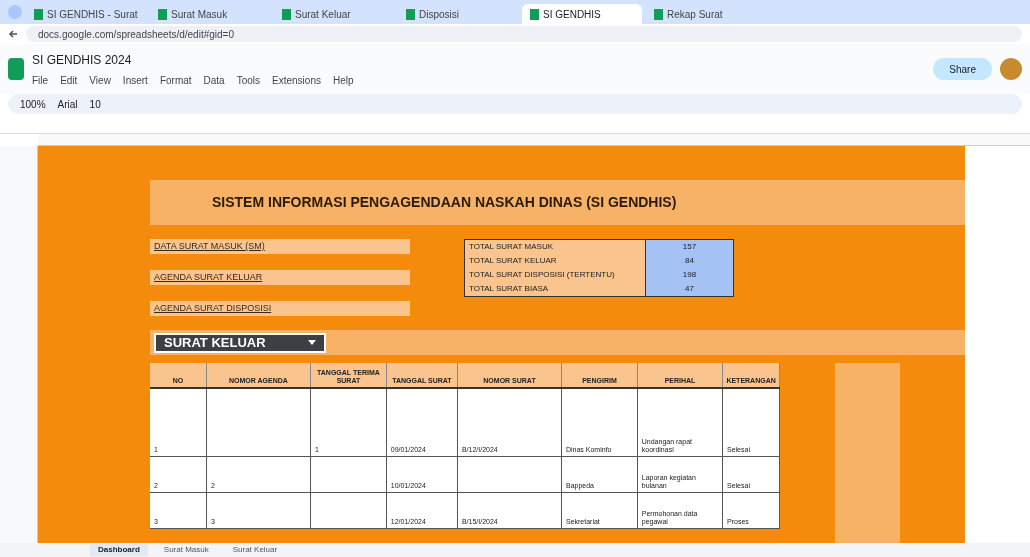 The image size is (1030, 557). Describe the element at coordinates (248, 80) in the screenshot. I see `menu-item: Tools` at that location.